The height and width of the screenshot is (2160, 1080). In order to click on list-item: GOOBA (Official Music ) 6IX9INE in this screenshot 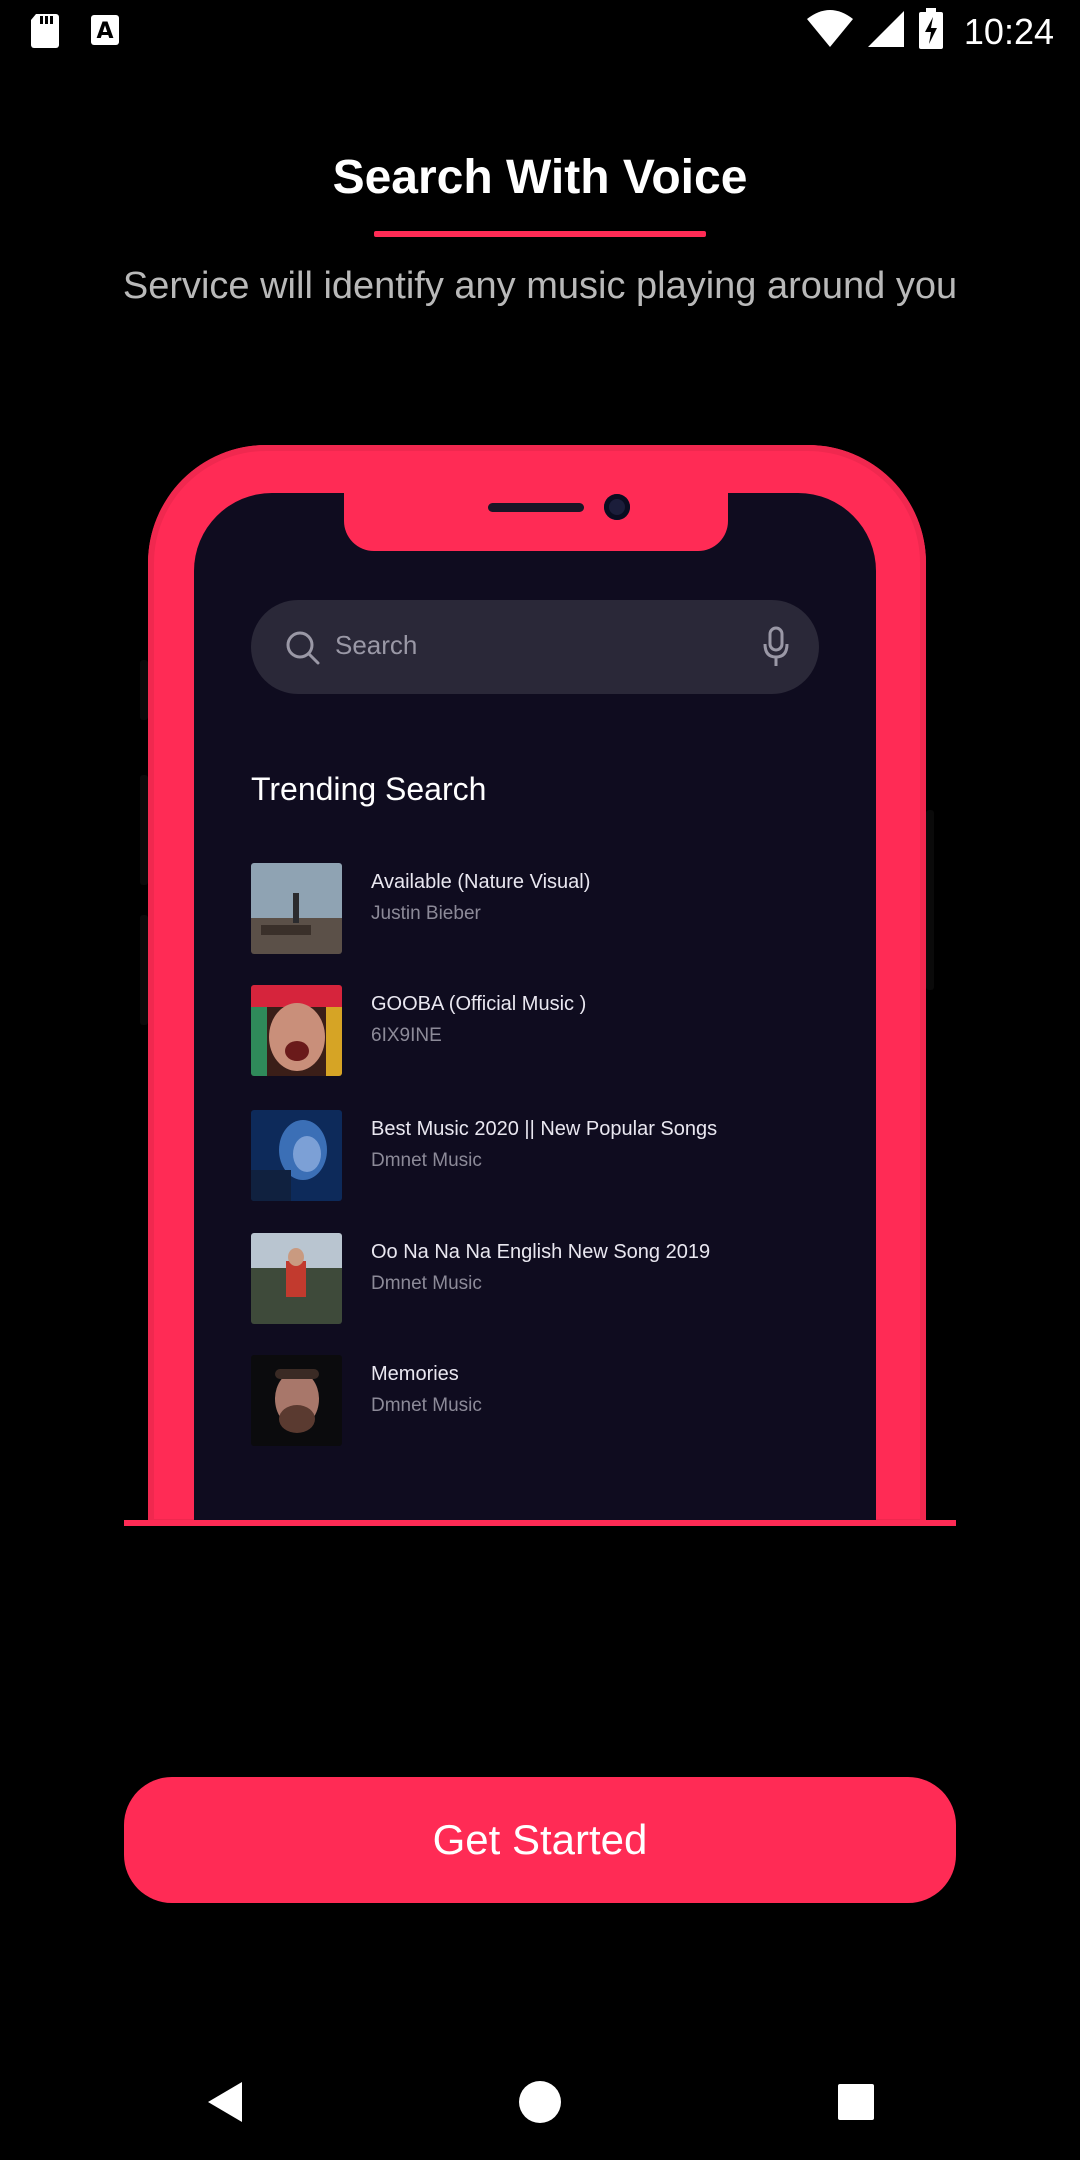, I will do `click(541, 1031)`.